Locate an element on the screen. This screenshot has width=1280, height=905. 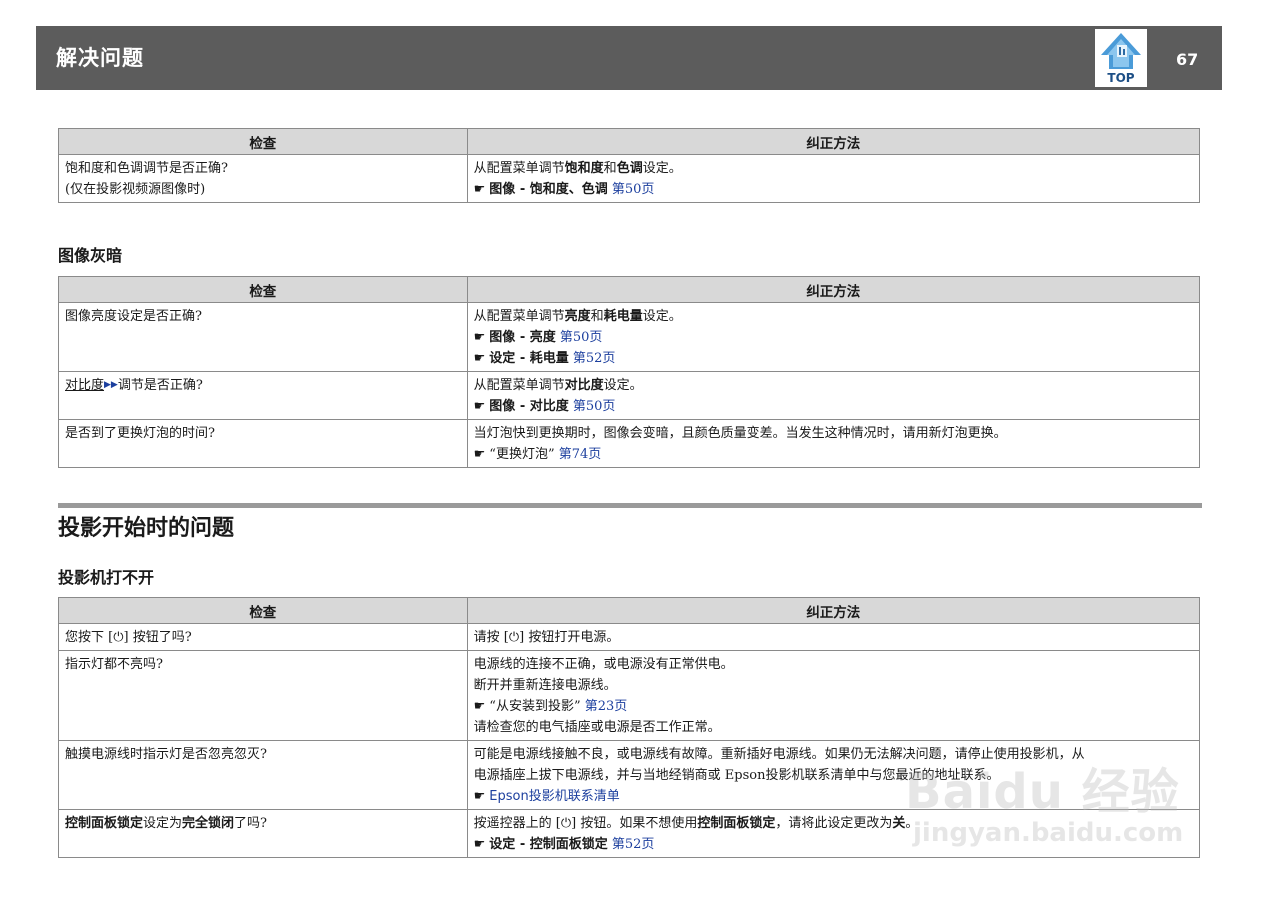
top-button: TOP is located at coordinates (1121, 58).